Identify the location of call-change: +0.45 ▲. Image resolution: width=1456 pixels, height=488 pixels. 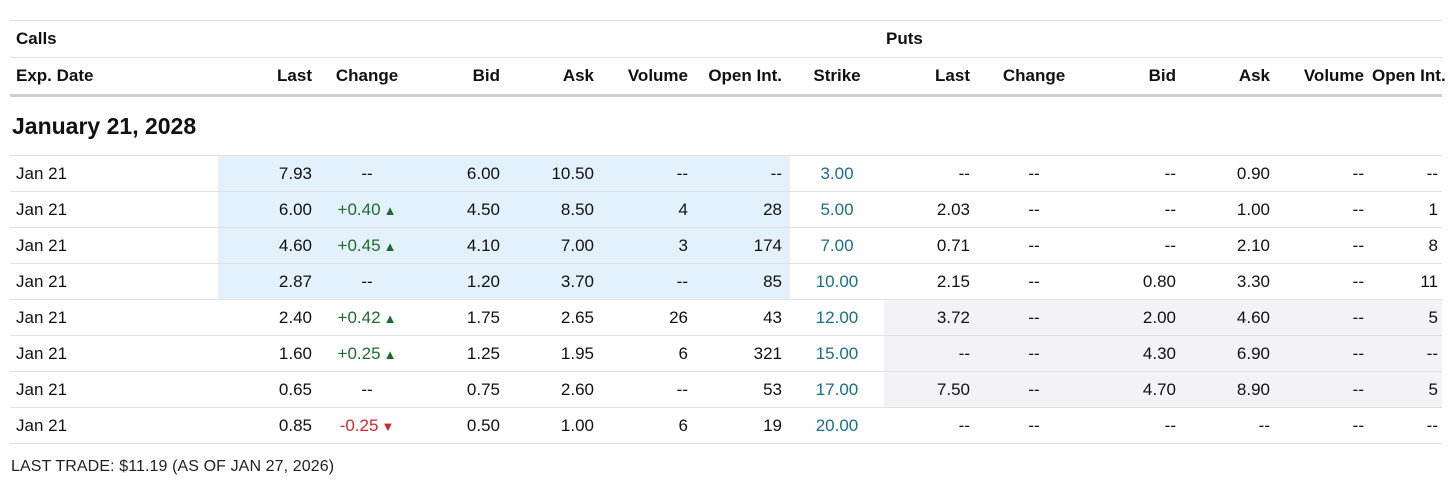
(367, 245).